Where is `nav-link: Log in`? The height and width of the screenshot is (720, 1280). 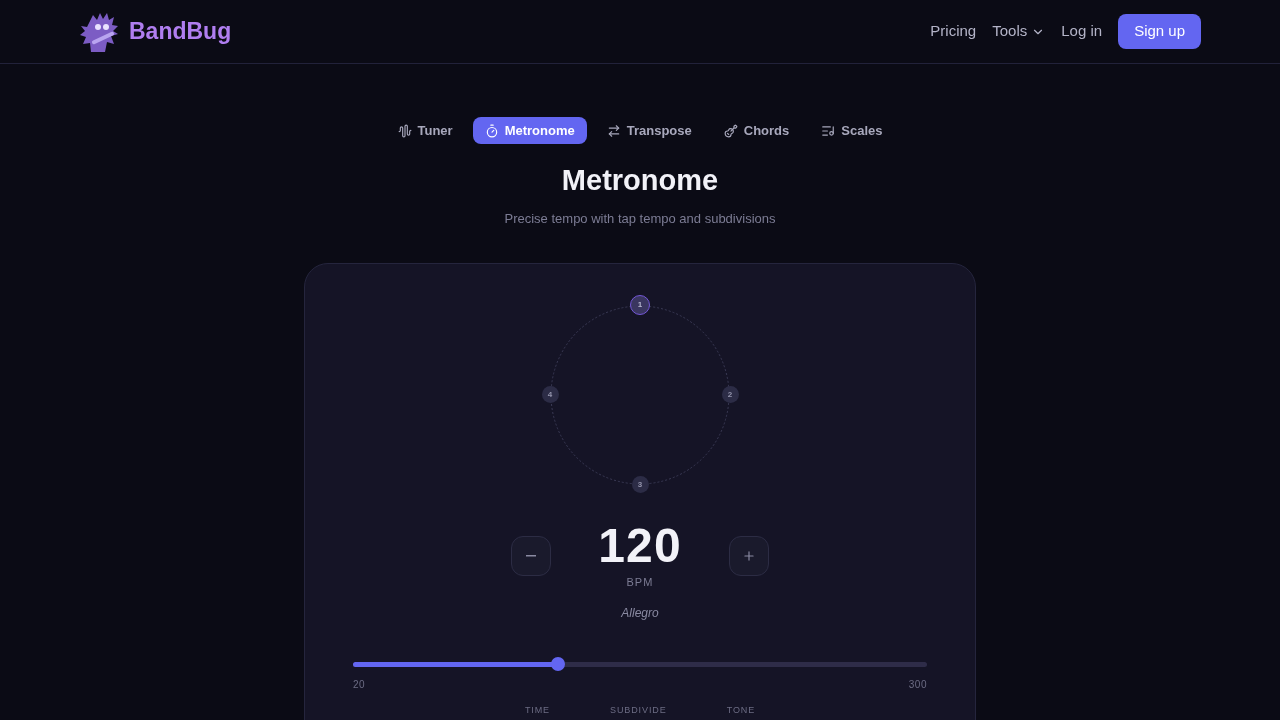
nav-link: Log in is located at coordinates (1082, 31).